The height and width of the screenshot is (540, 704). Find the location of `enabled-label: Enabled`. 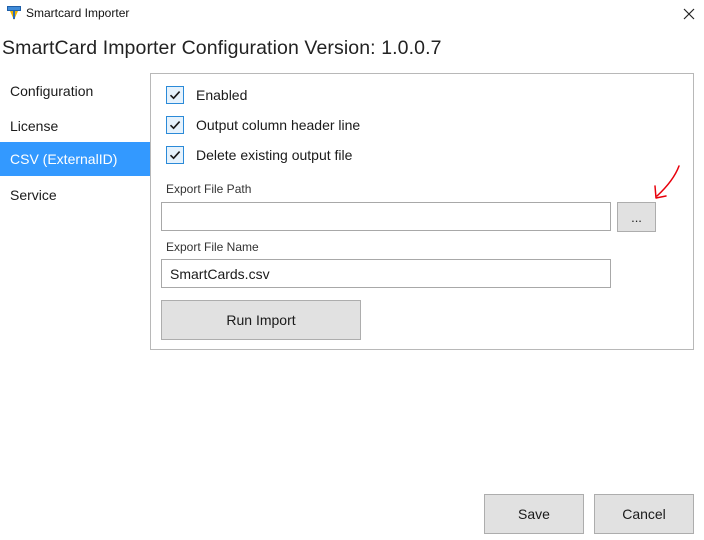

enabled-label: Enabled is located at coordinates (222, 95).